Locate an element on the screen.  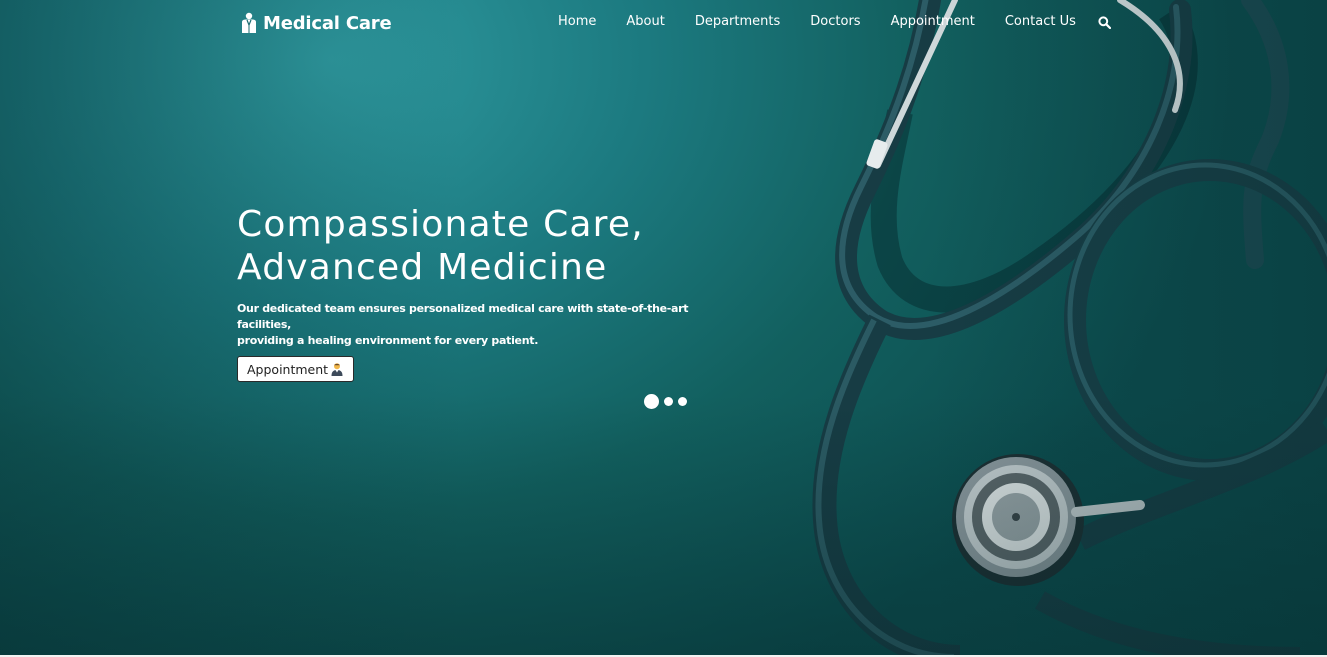
brand-logo: Medical Care is located at coordinates (315, 23).